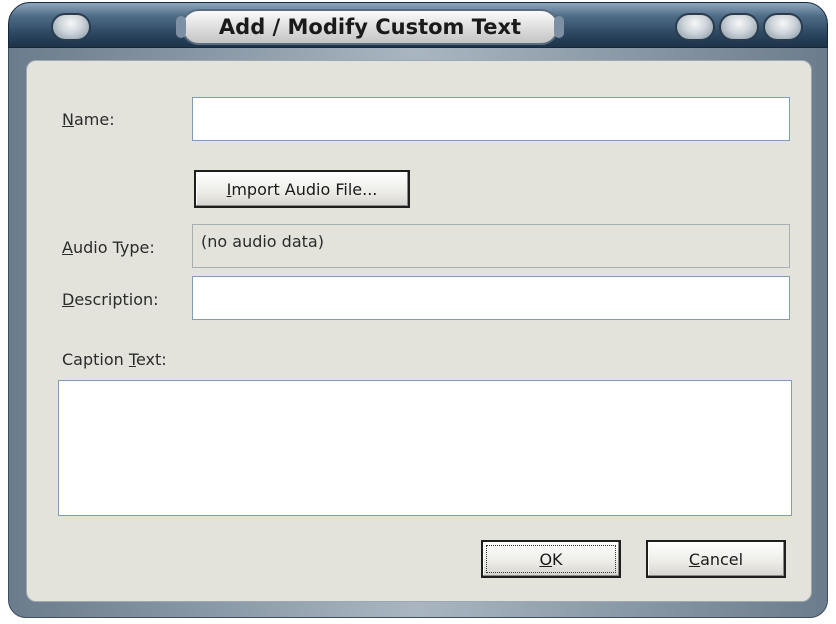 The height and width of the screenshot is (624, 836). I want to click on minimize-icon, so click(695, 27).